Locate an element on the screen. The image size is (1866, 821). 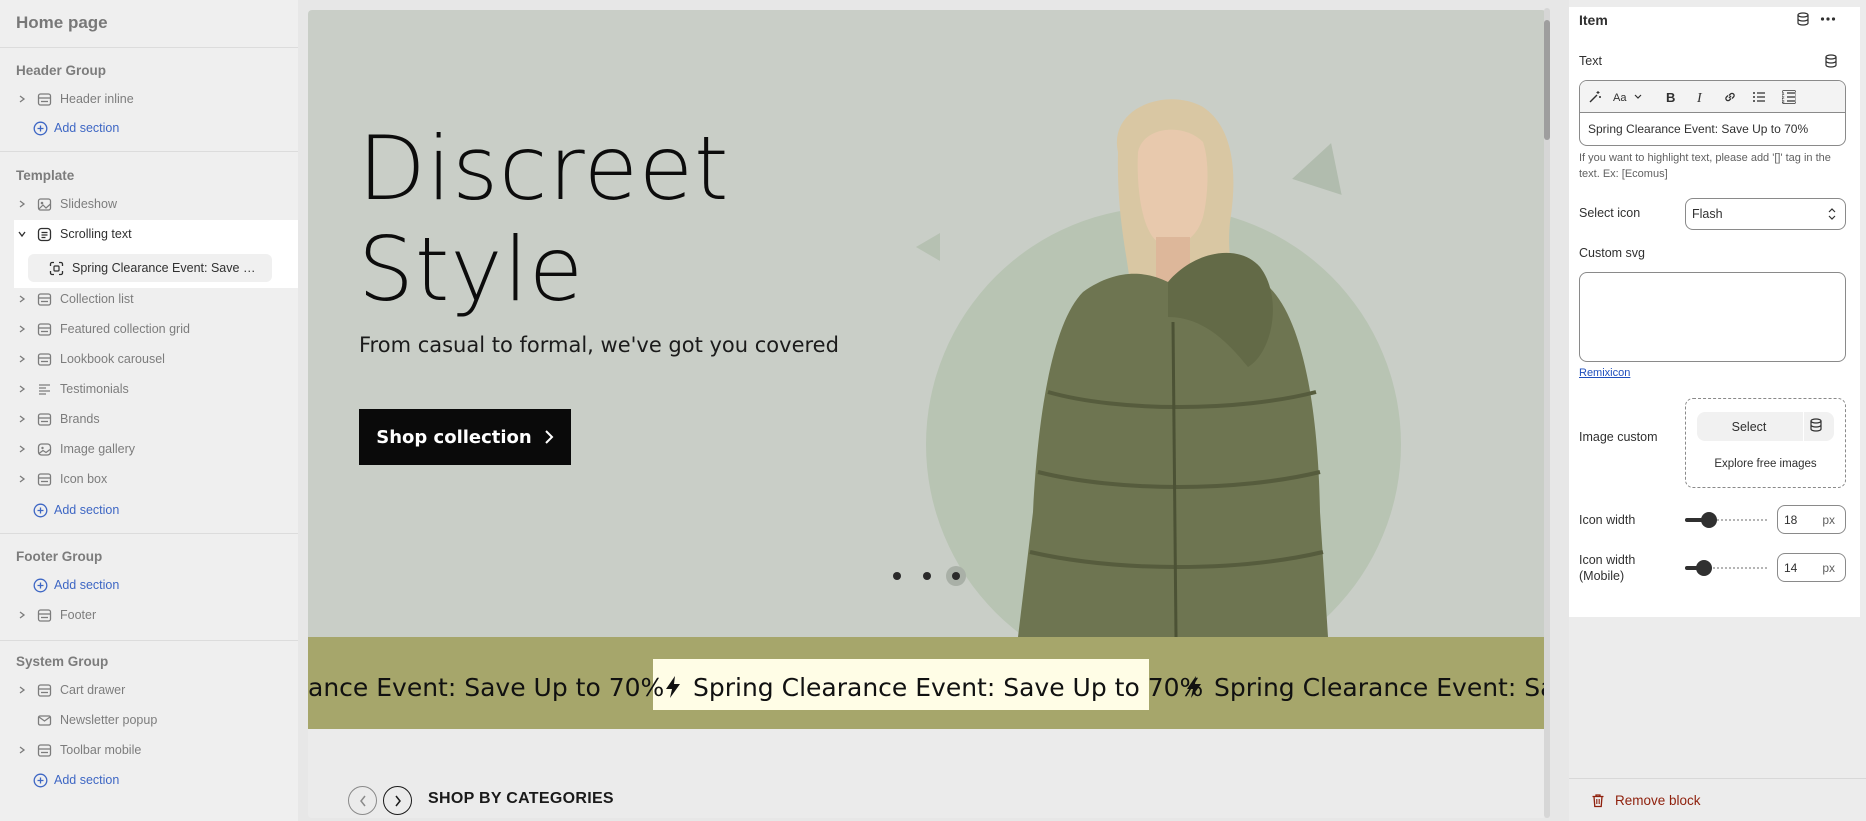
remove-block-button: Remove block is located at coordinates (1646, 800).